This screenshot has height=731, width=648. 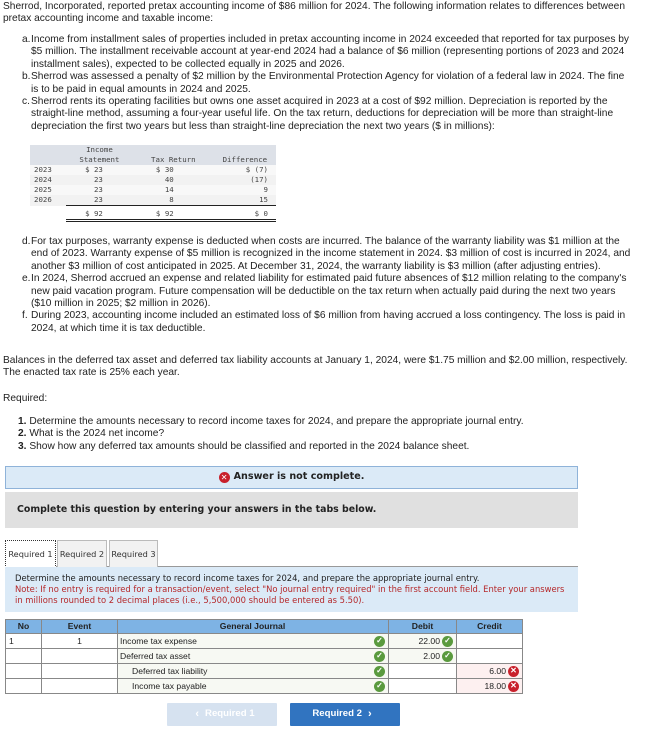 I want to click on row-event: 1, so click(x=79, y=641).